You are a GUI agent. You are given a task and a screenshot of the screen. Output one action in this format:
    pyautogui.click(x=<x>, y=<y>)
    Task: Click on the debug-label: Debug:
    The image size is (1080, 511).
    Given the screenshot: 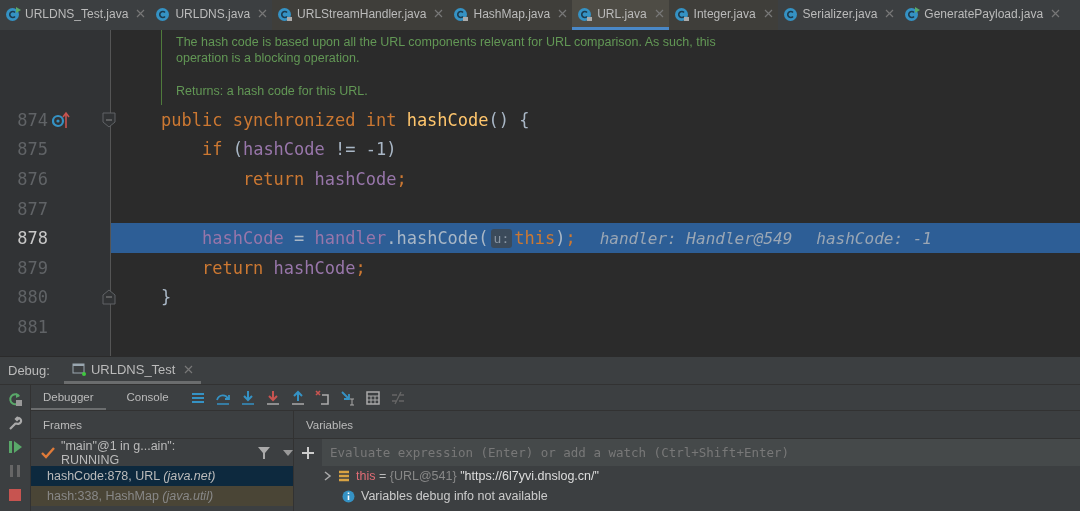 What is the action you would take?
    pyautogui.click(x=29, y=370)
    